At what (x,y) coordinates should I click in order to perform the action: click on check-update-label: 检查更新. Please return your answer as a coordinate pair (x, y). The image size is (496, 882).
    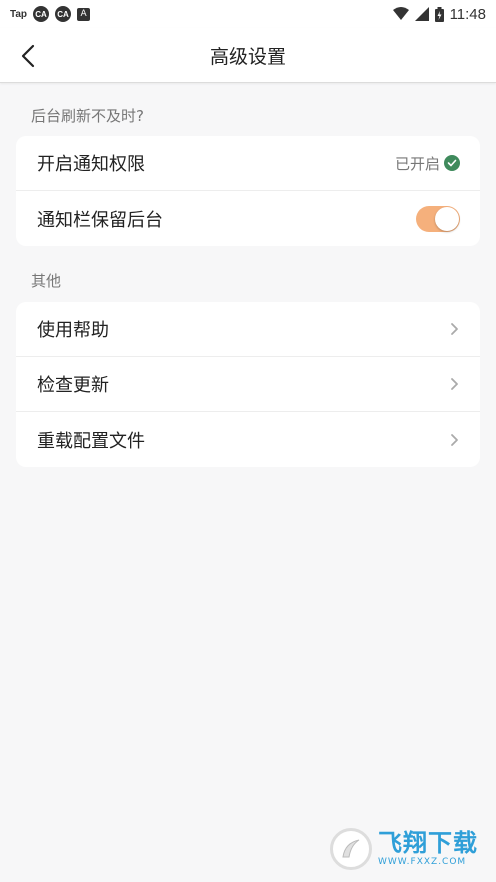
    Looking at the image, I should click on (73, 385).